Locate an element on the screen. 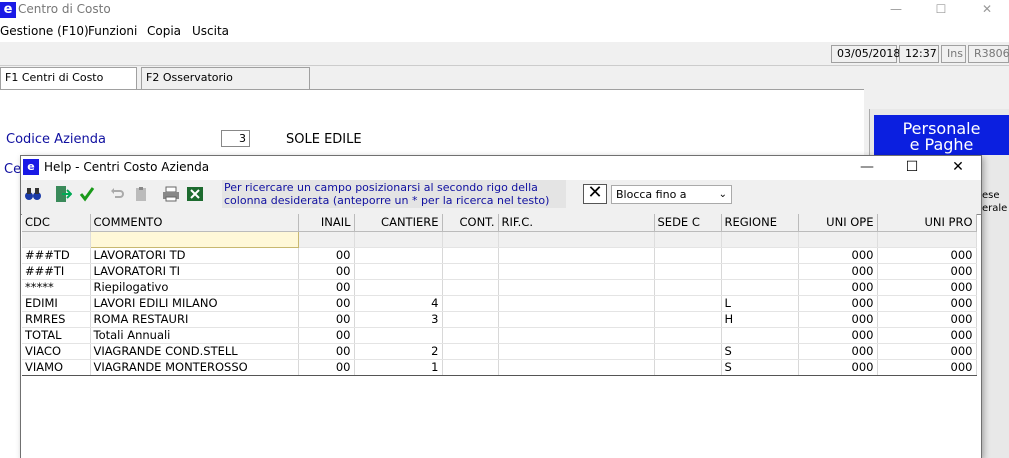  table-row: VIAMO VIAGRANDE MONTEROSSO 00 1 S 000 000 is located at coordinates (499, 367).